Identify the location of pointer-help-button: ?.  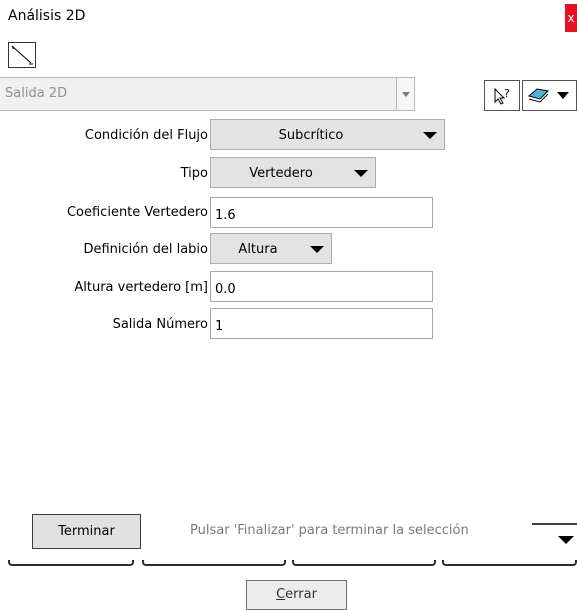
(502, 95).